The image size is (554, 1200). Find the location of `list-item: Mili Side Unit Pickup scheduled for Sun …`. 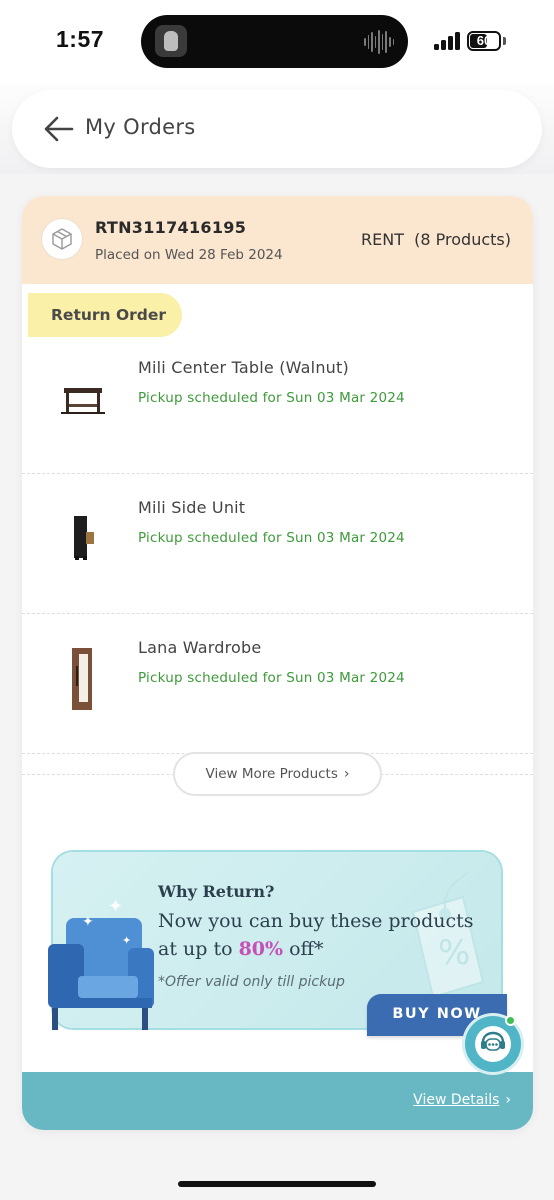

list-item: Mili Side Unit Pickup scheduled for Sun … is located at coordinates (277, 544).